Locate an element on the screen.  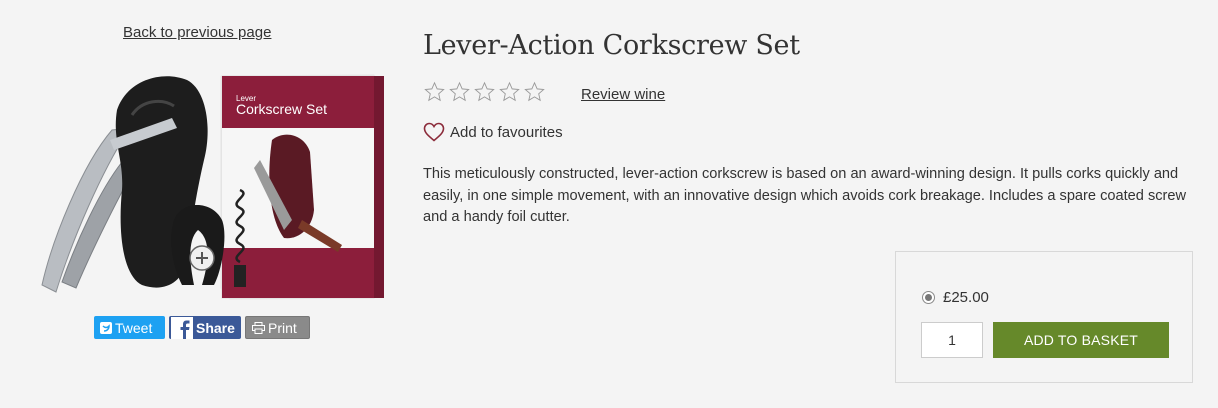
facebook-share-button: Share is located at coordinates (205, 327).